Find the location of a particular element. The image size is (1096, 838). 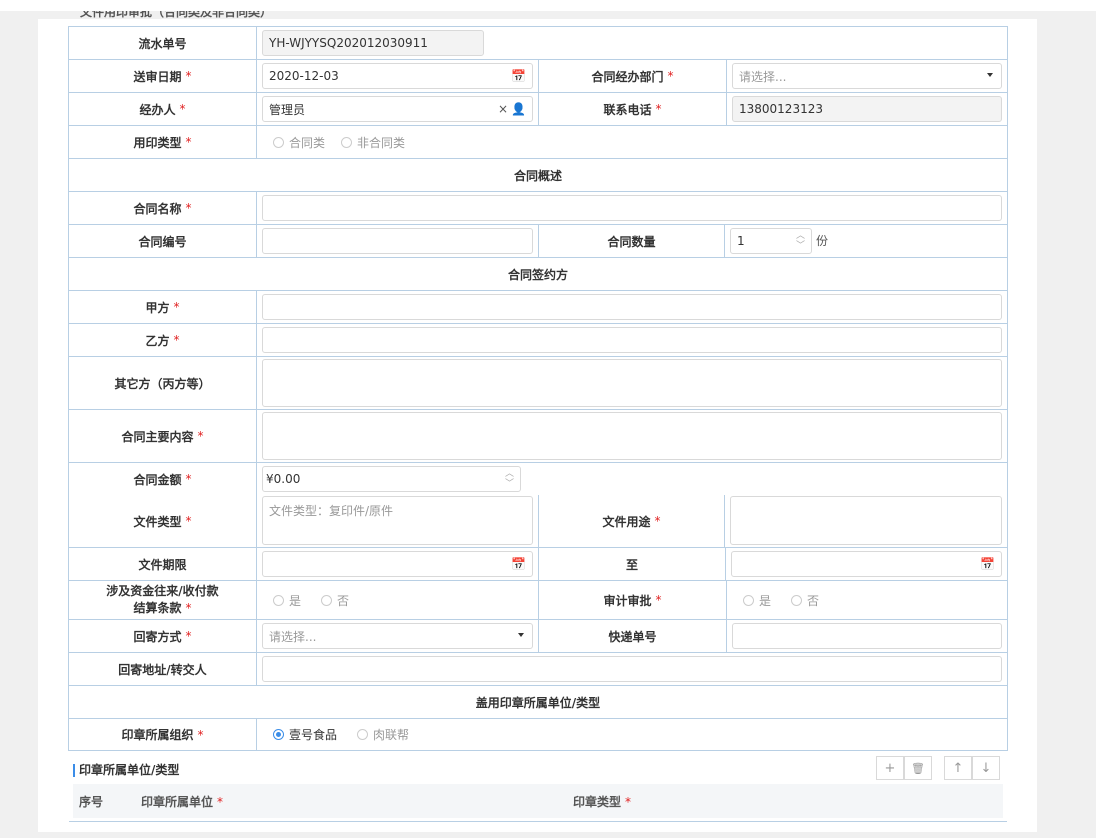

row-return-addr: 回寄地址/转交人 is located at coordinates (538, 668).